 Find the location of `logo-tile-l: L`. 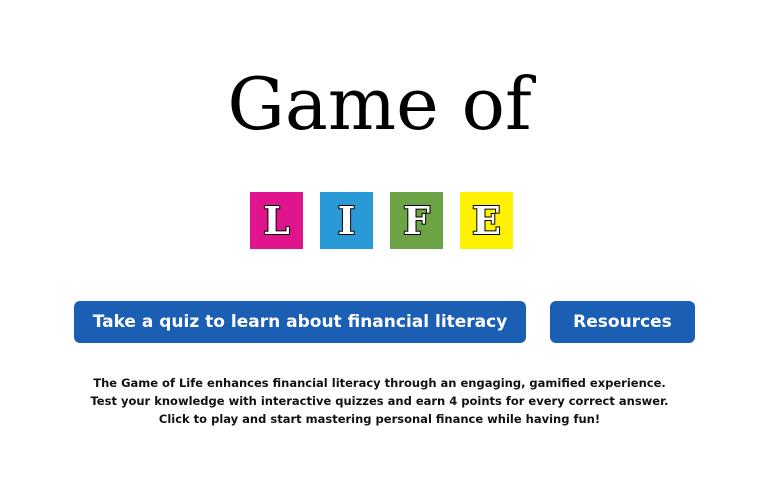

logo-tile-l: L is located at coordinates (276, 220).